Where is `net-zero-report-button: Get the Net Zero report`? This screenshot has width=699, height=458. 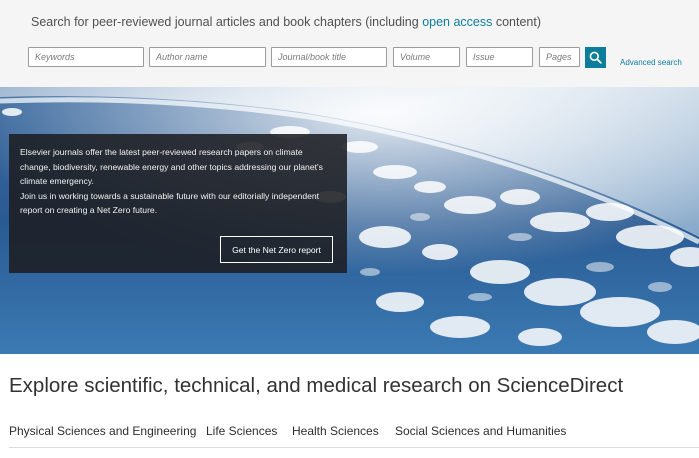
net-zero-report-button: Get the Net Zero report is located at coordinates (276, 249).